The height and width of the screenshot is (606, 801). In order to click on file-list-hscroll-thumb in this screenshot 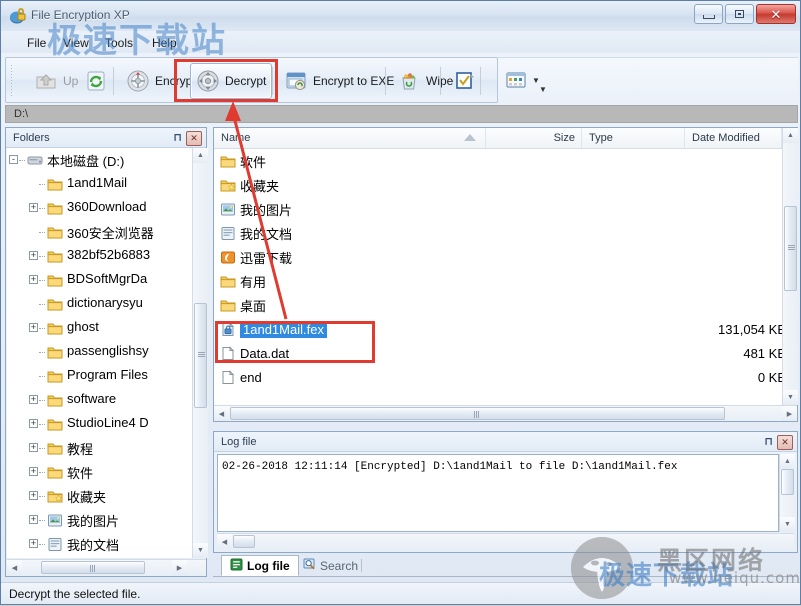, I will do `click(477, 413)`.